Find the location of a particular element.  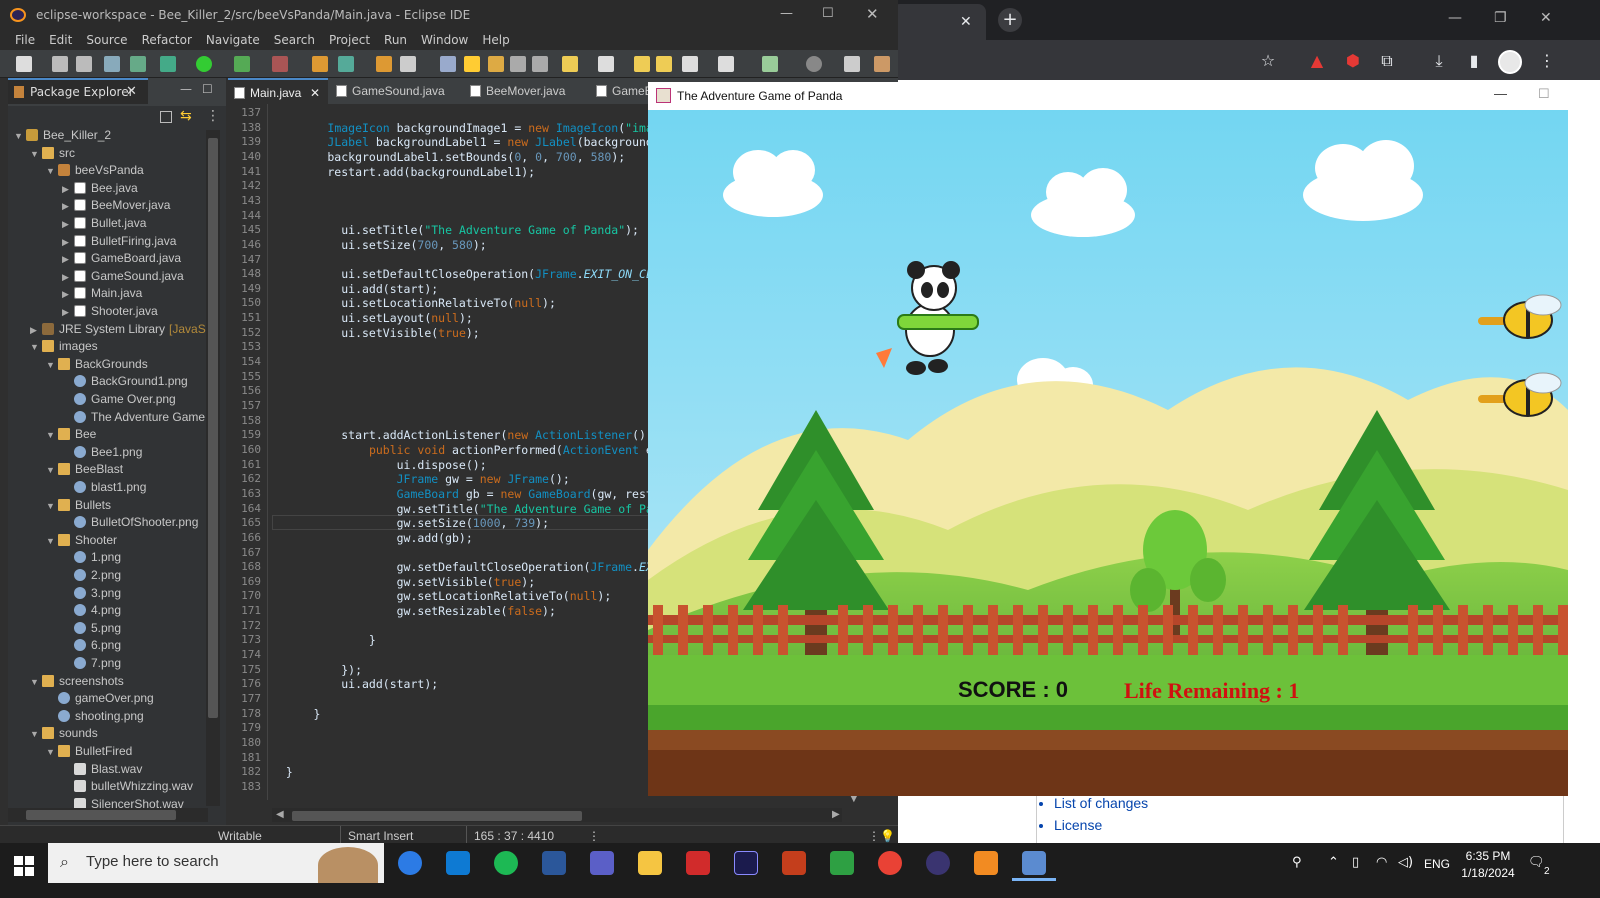

menu-refactor: Refactor is located at coordinates (167, 40).